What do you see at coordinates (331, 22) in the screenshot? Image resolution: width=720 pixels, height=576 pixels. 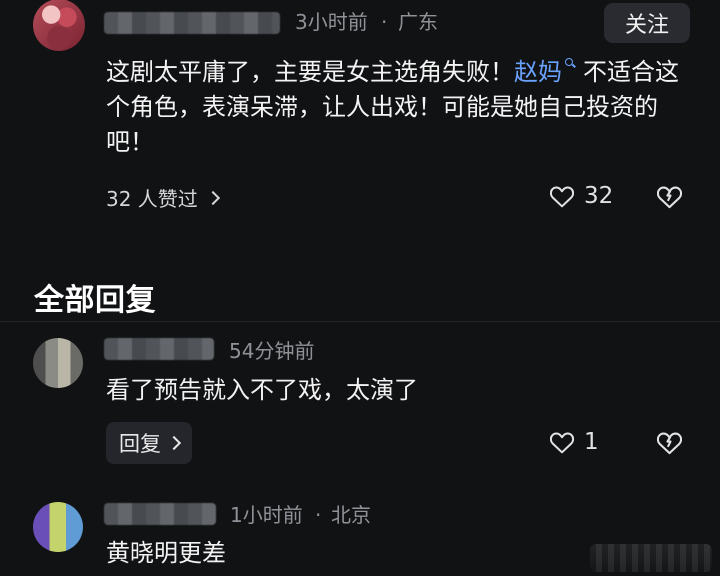 I see `top-comment-time: 3小时前` at bounding box center [331, 22].